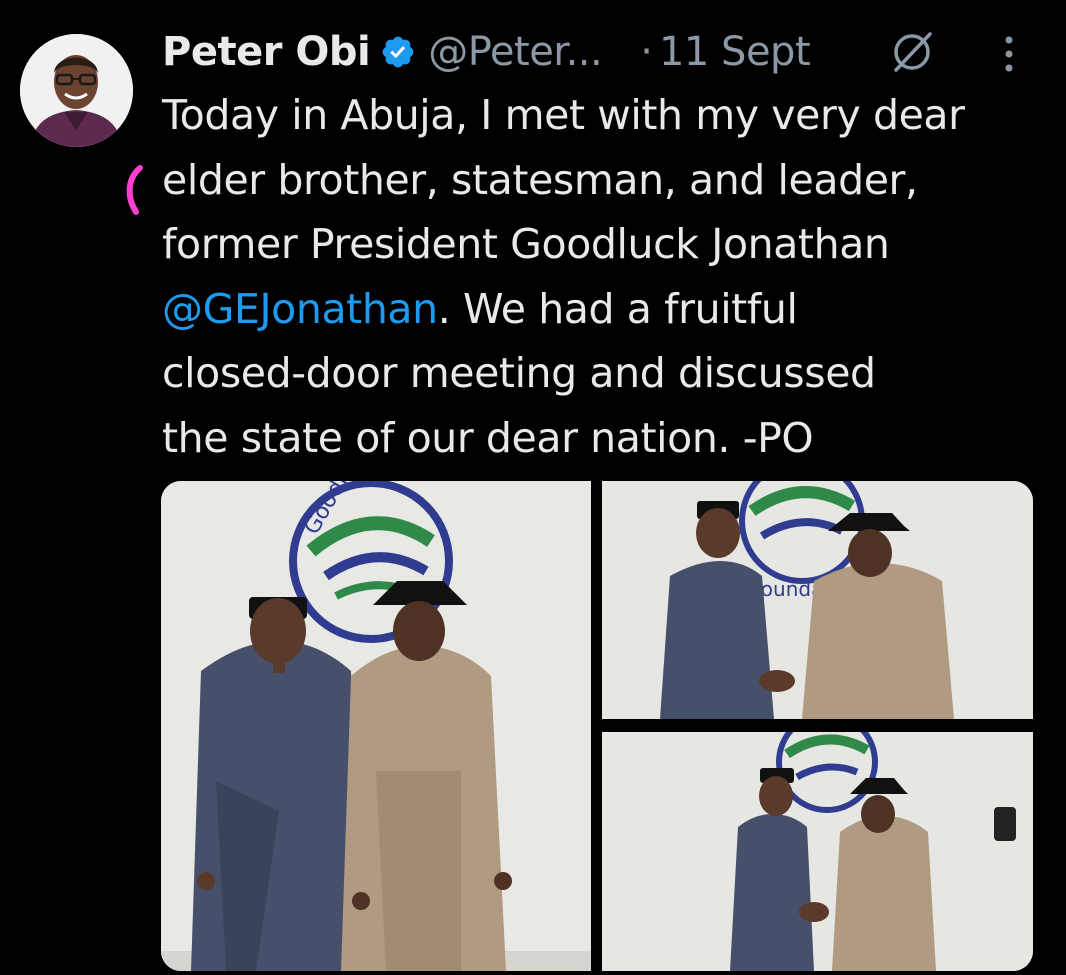 The height and width of the screenshot is (975, 1066). I want to click on avatar, so click(76, 90).